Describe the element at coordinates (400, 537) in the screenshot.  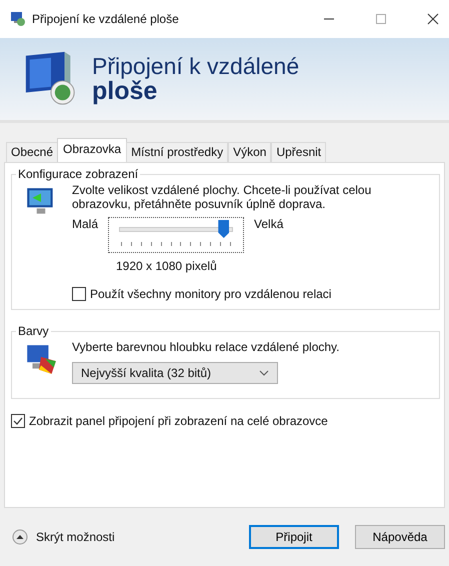
I see `help-button: Nápověda` at that location.